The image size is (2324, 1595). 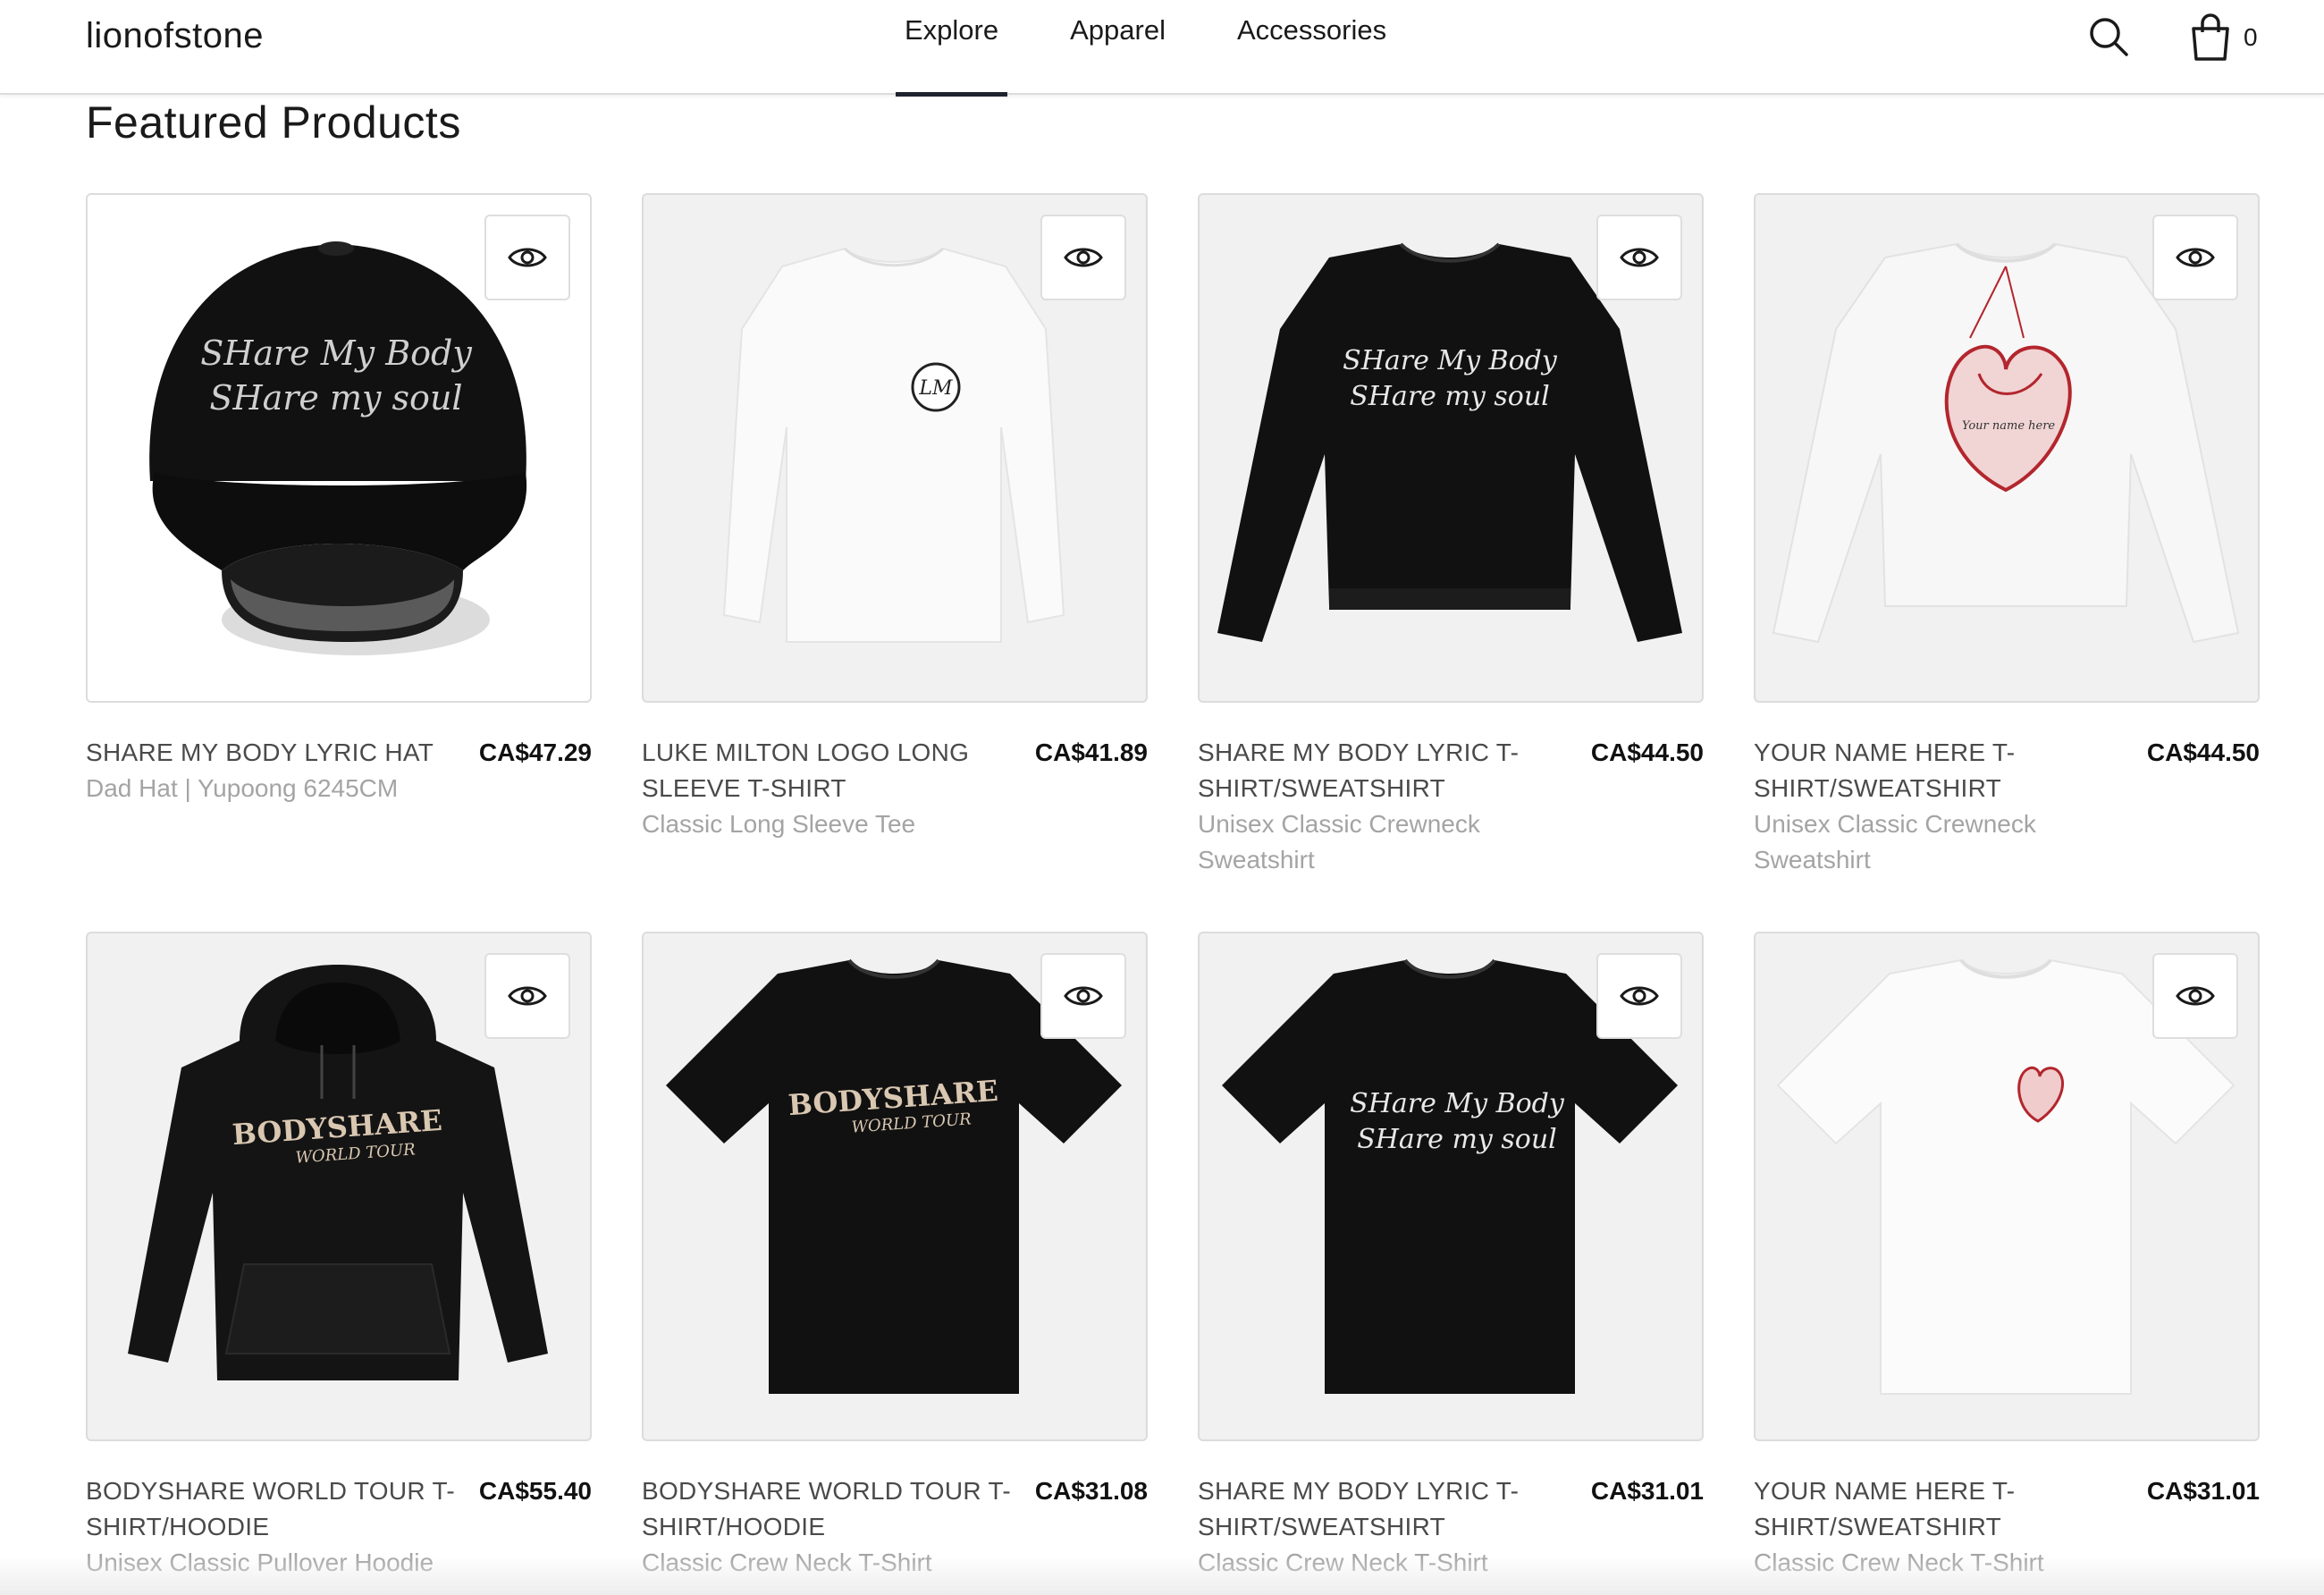 I want to click on heart-caption: Your name here, so click(x=2009, y=426).